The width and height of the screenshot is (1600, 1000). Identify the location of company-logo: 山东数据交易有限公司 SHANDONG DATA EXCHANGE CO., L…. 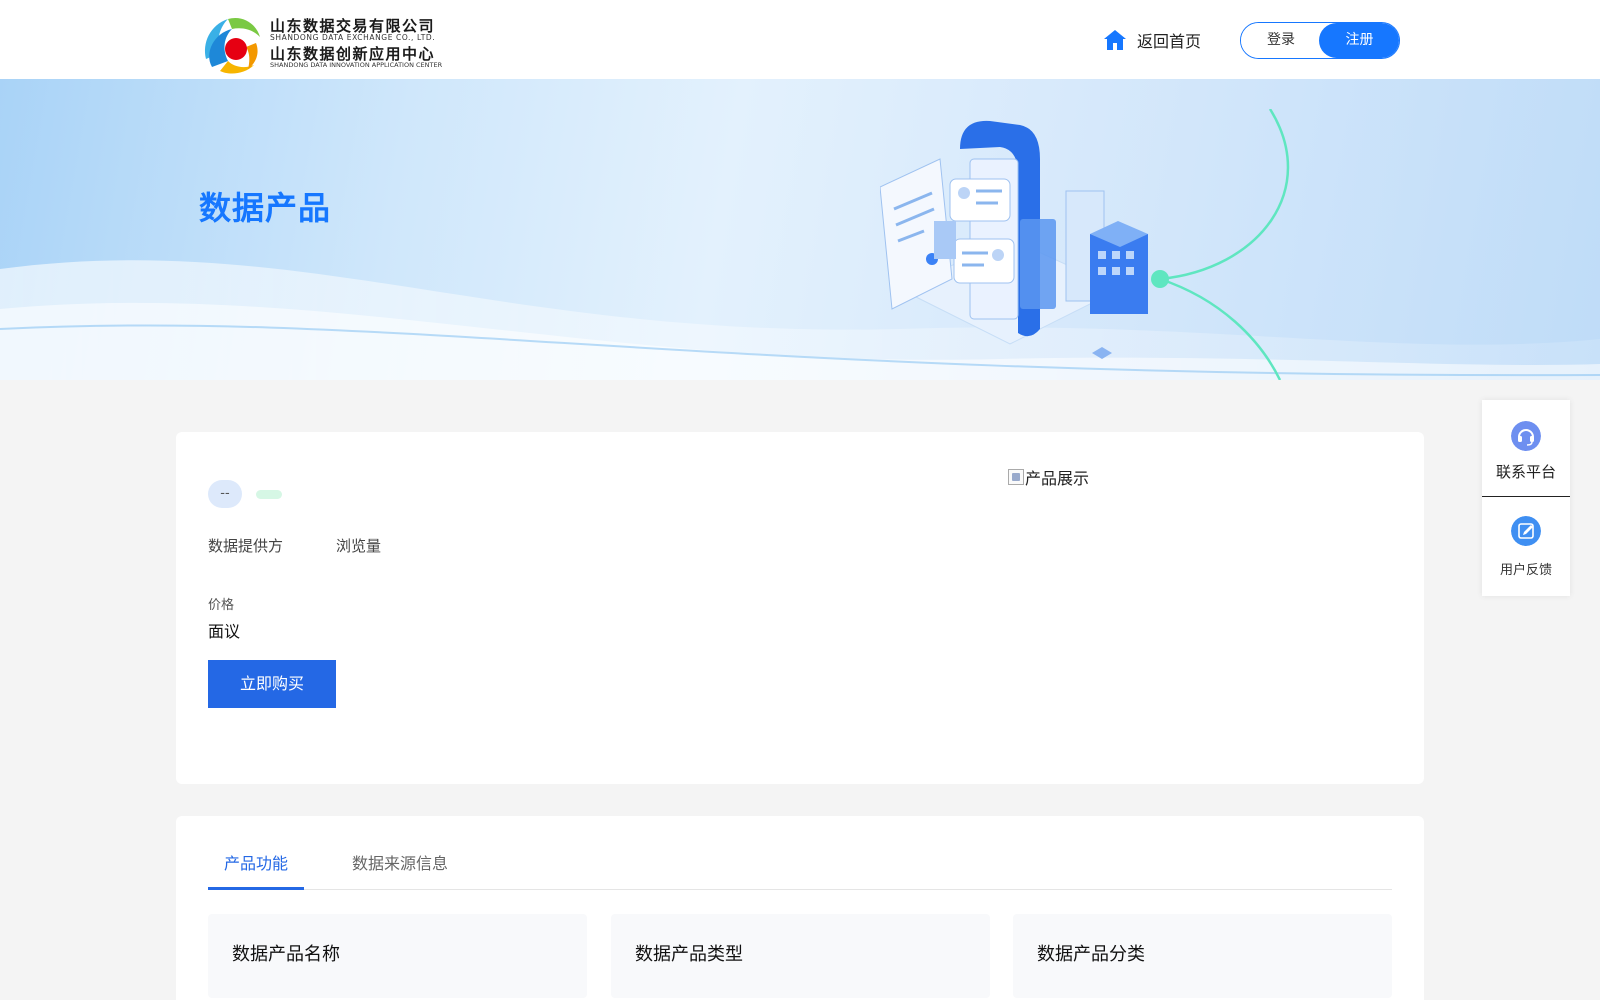
(329, 45).